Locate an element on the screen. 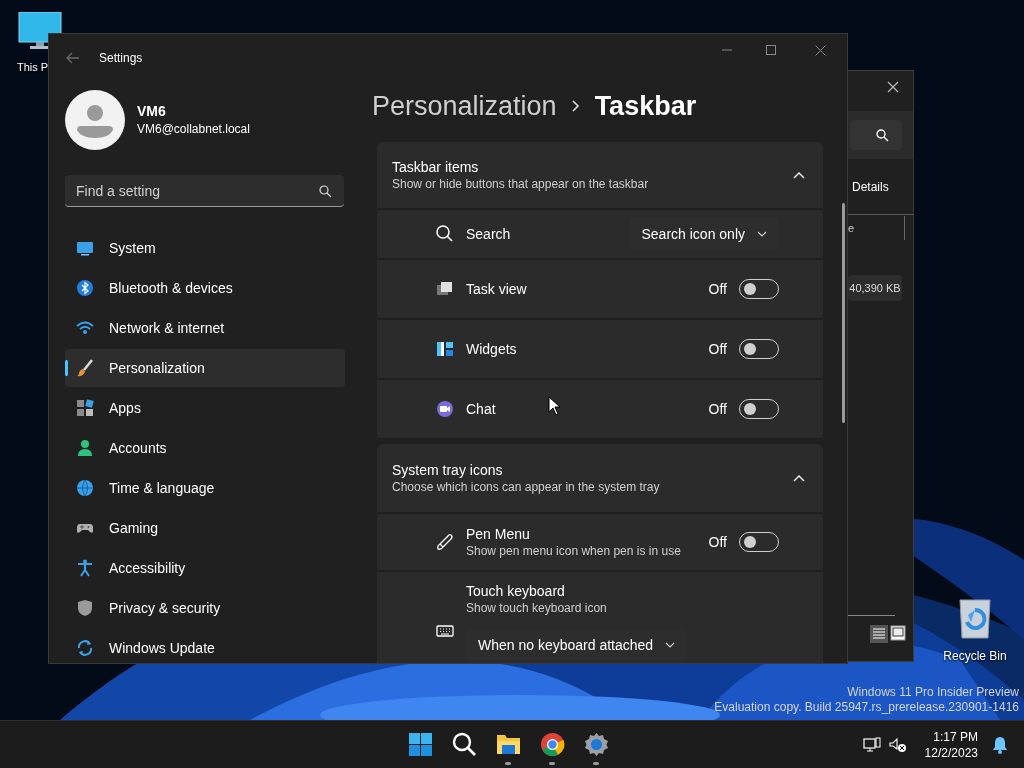  section-subtitle: Choose which icons can appear in the system tray is located at coordinates (526, 487).